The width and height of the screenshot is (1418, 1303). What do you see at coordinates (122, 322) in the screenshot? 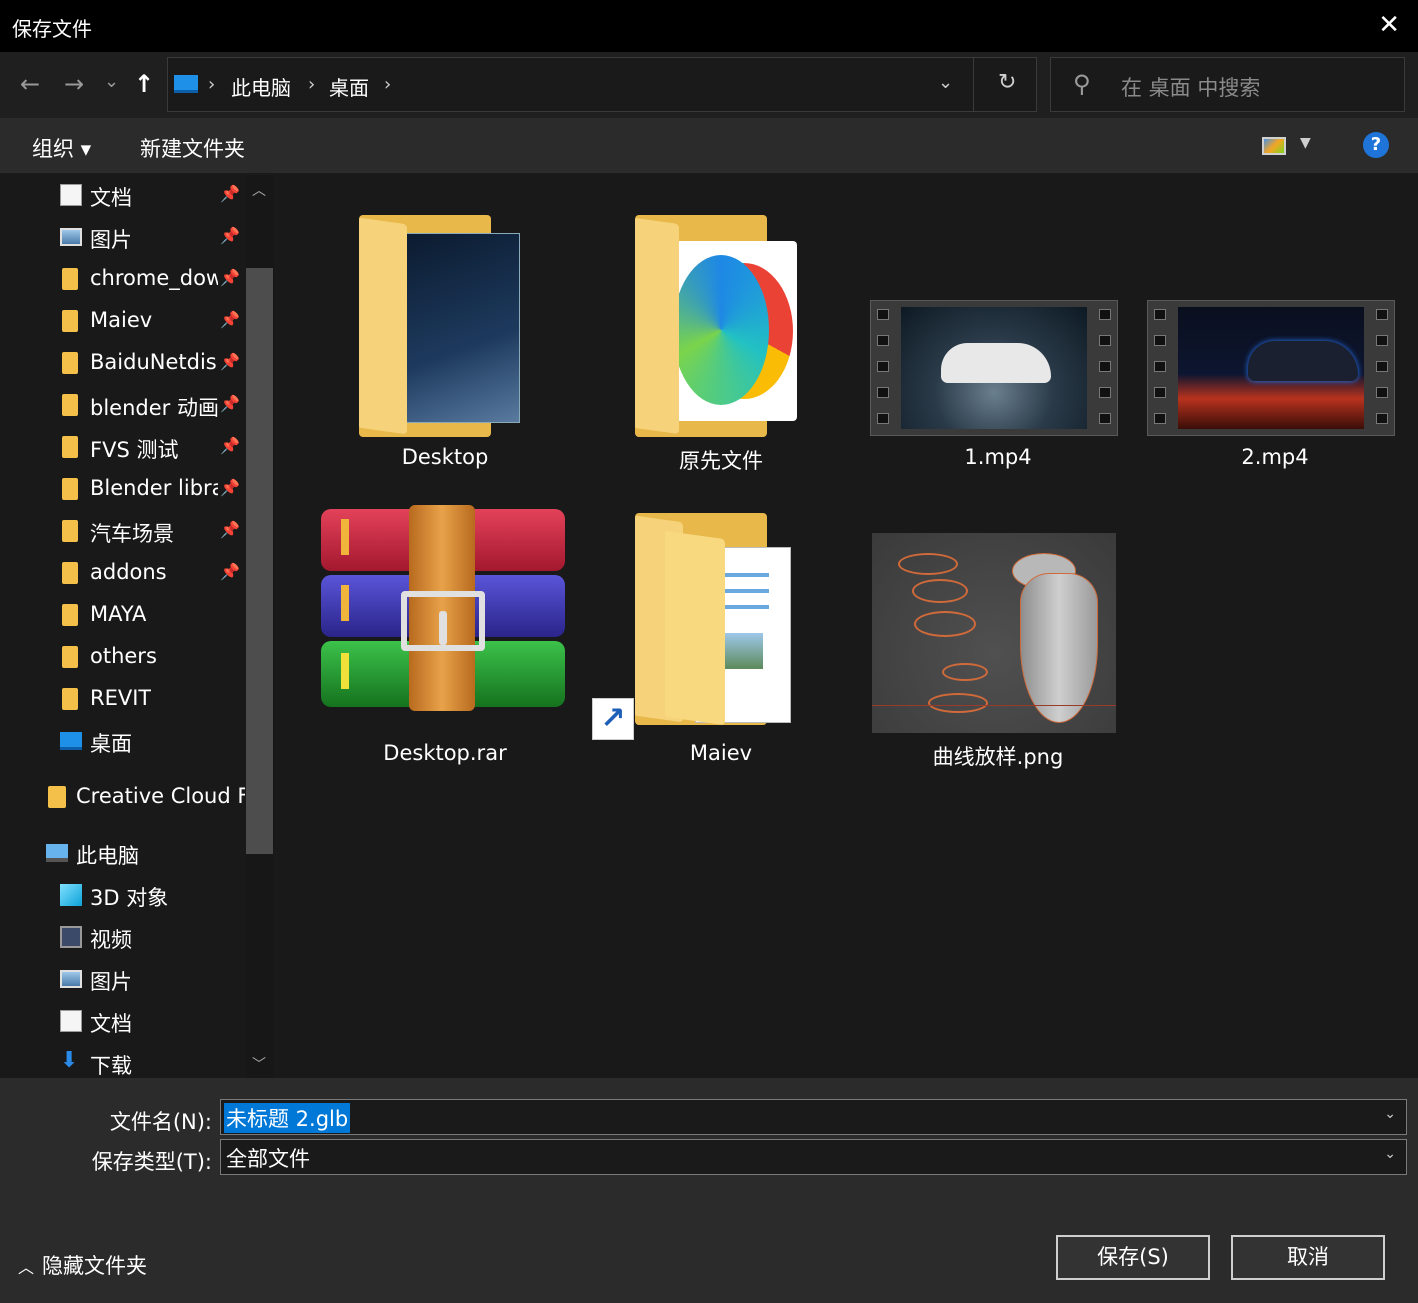
I see `sidebar-item-maiev: Maiev 📌` at bounding box center [122, 322].